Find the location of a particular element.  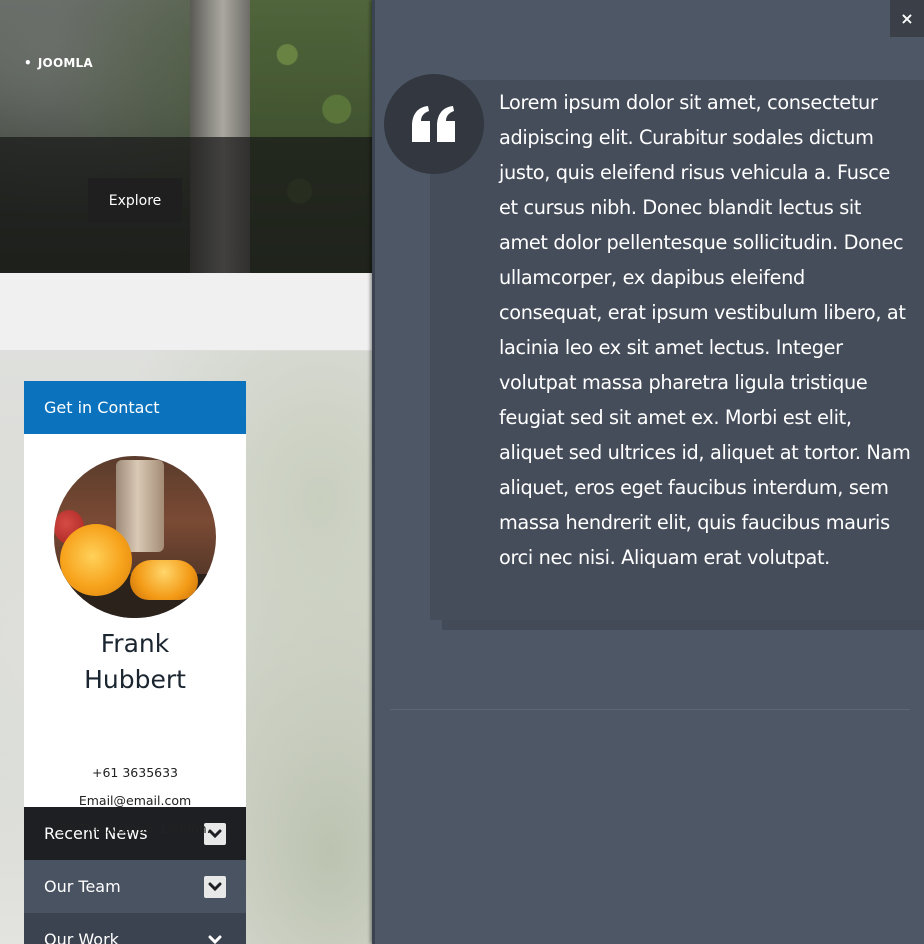

avatar-orange-half is located at coordinates (164, 580).